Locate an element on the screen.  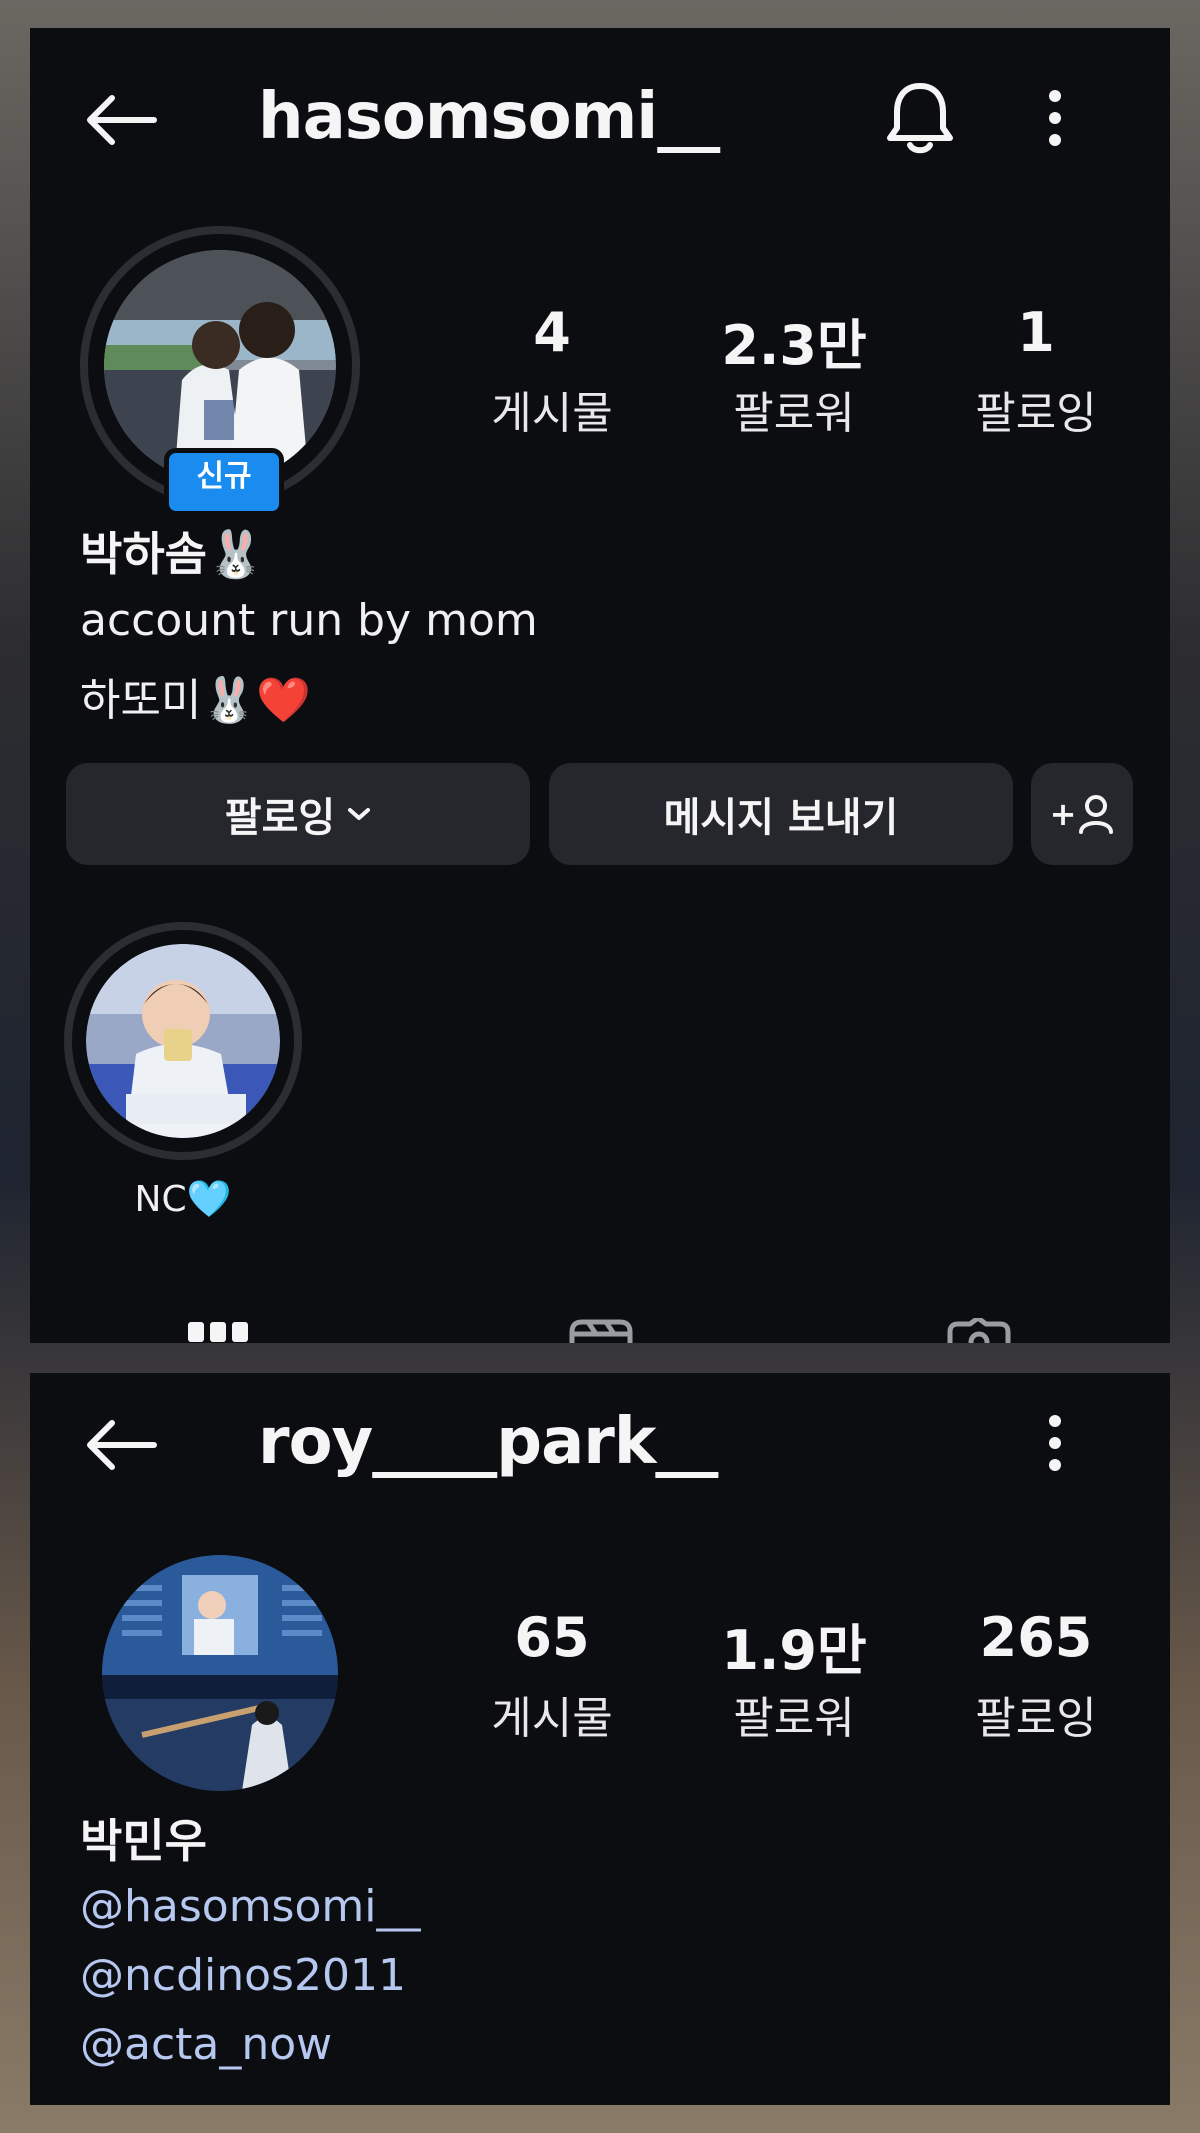
profile-full-name: 박민우 is located at coordinates (143, 1841).